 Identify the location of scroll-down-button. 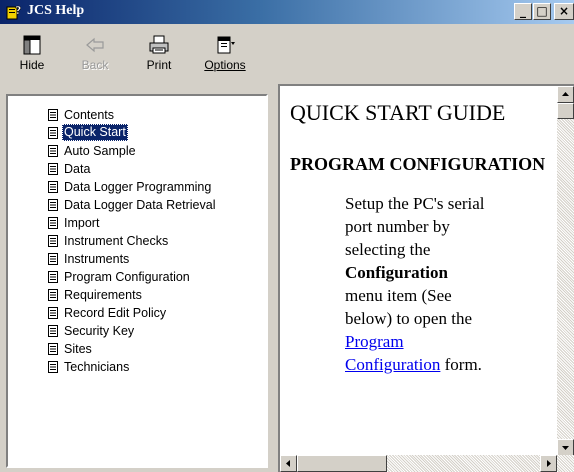
(565, 447).